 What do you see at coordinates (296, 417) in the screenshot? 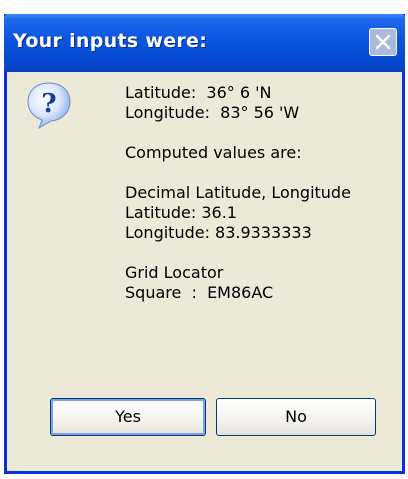
I see `no-button: No` at bounding box center [296, 417].